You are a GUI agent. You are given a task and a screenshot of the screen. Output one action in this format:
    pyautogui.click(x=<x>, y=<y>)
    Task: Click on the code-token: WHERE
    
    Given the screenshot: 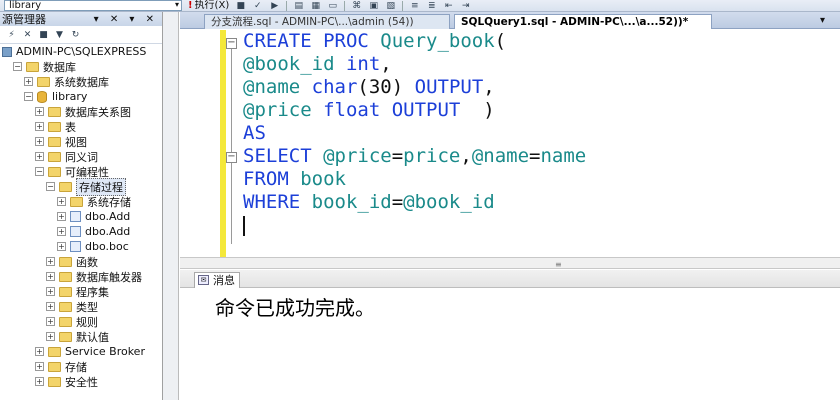 What is the action you would take?
    pyautogui.click(x=277, y=202)
    